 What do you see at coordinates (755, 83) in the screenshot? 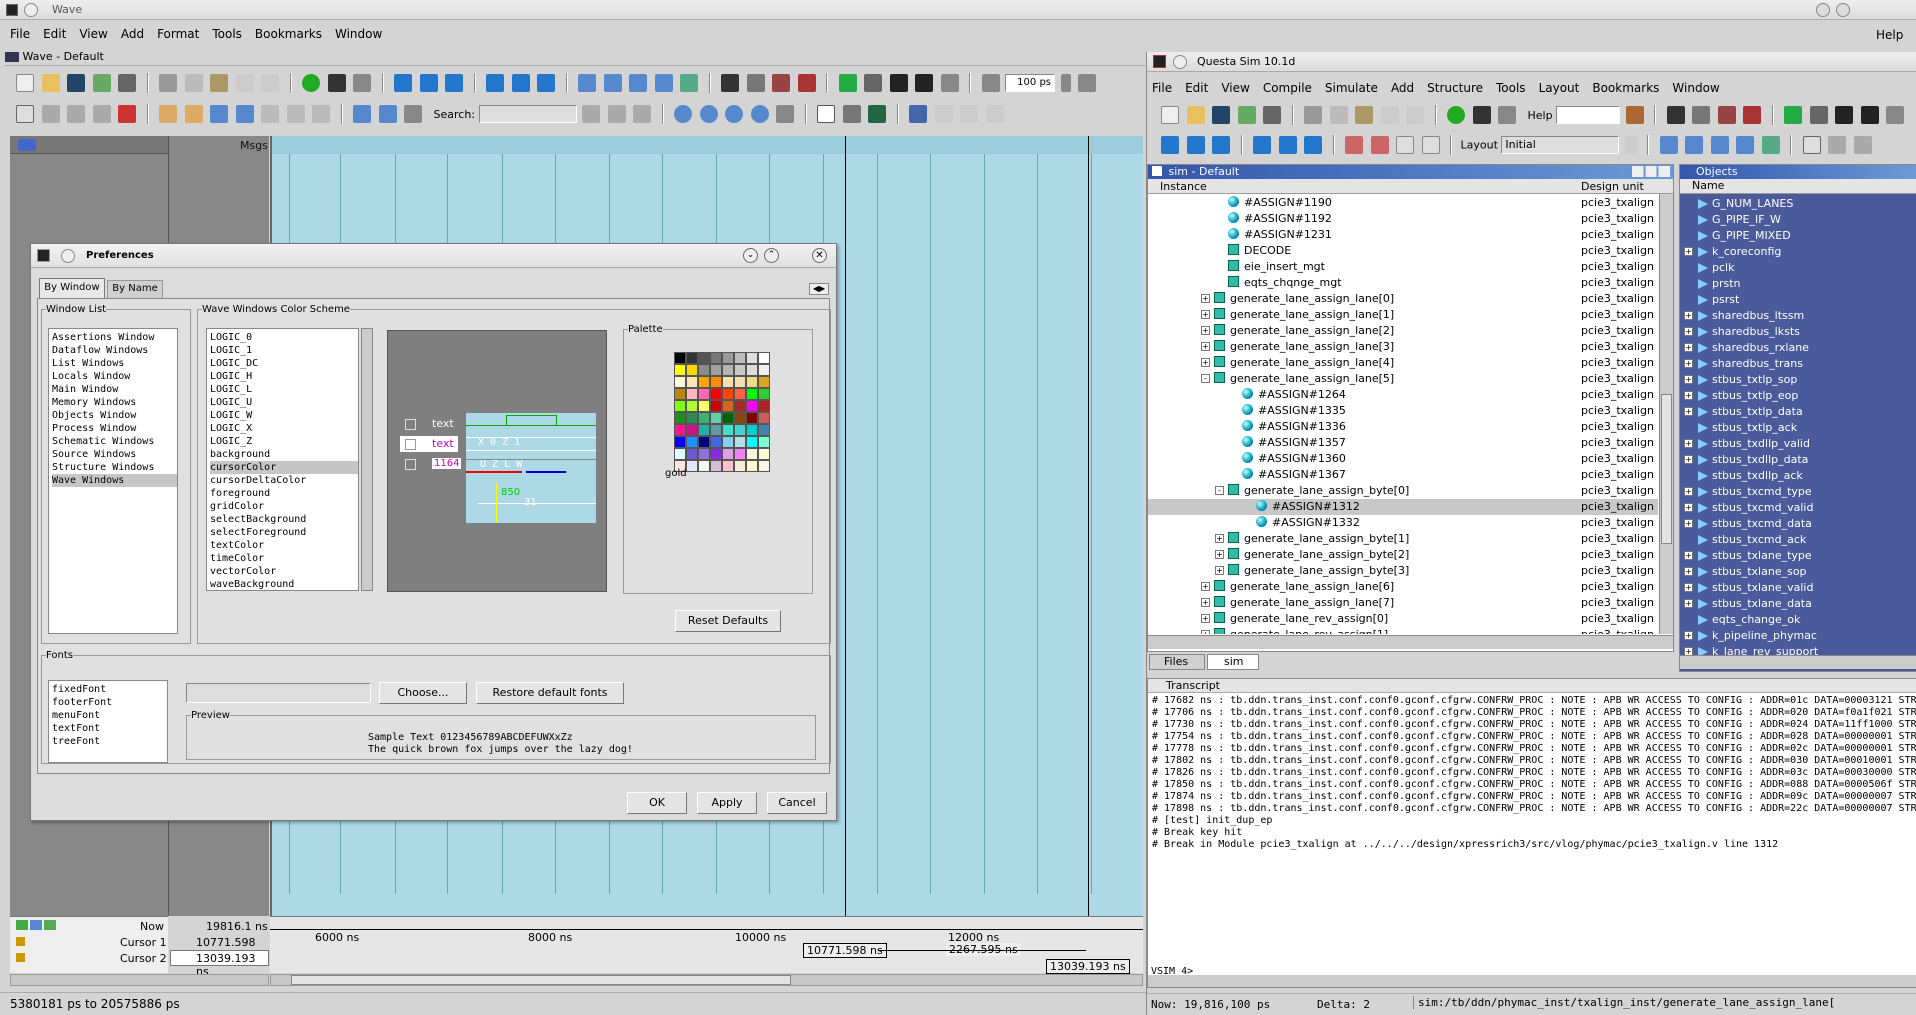
I see `simulate-icon` at bounding box center [755, 83].